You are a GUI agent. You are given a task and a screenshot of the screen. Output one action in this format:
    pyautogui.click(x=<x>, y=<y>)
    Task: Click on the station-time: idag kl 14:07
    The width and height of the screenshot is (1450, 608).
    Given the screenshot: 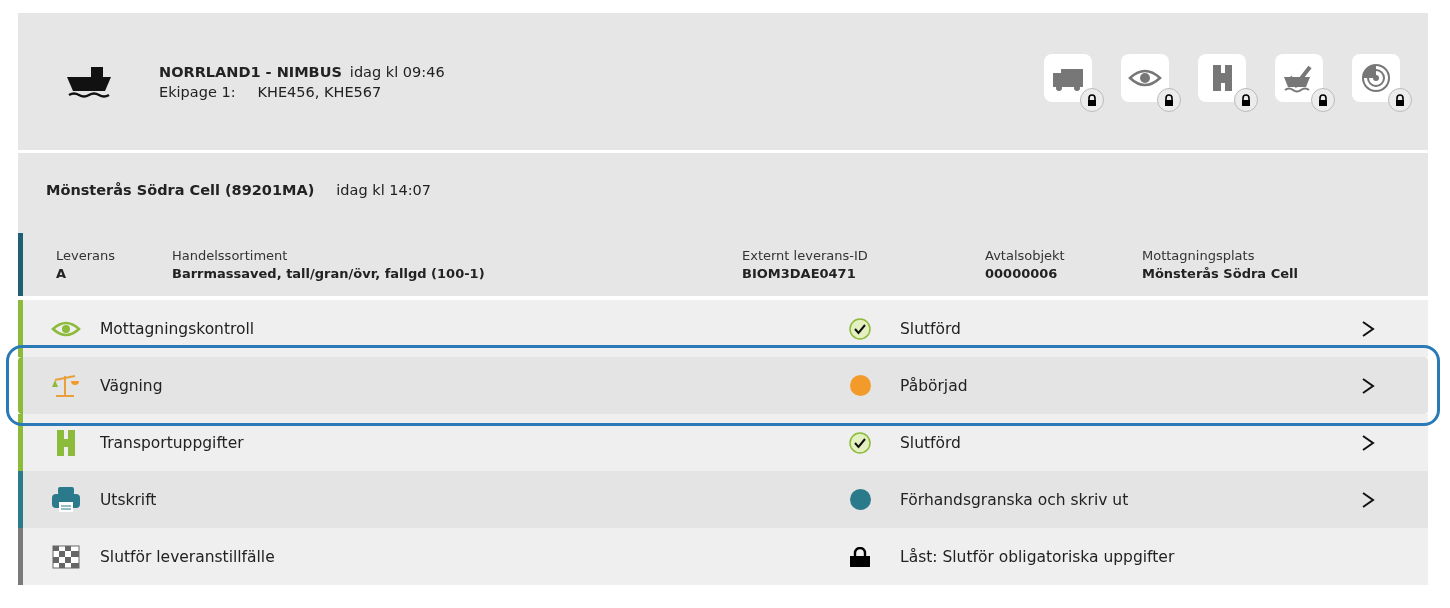 What is the action you would take?
    pyautogui.click(x=384, y=190)
    